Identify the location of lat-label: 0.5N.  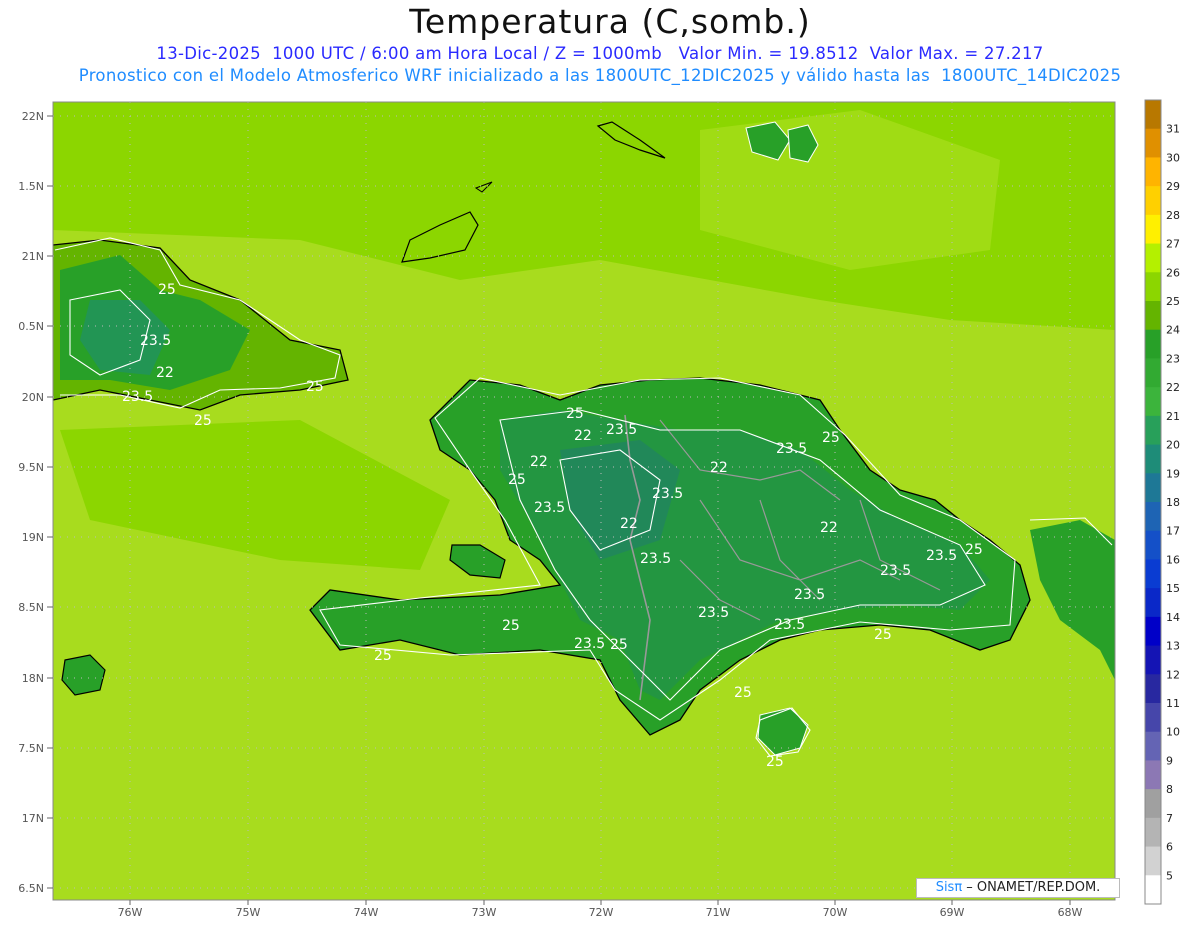
(31, 326).